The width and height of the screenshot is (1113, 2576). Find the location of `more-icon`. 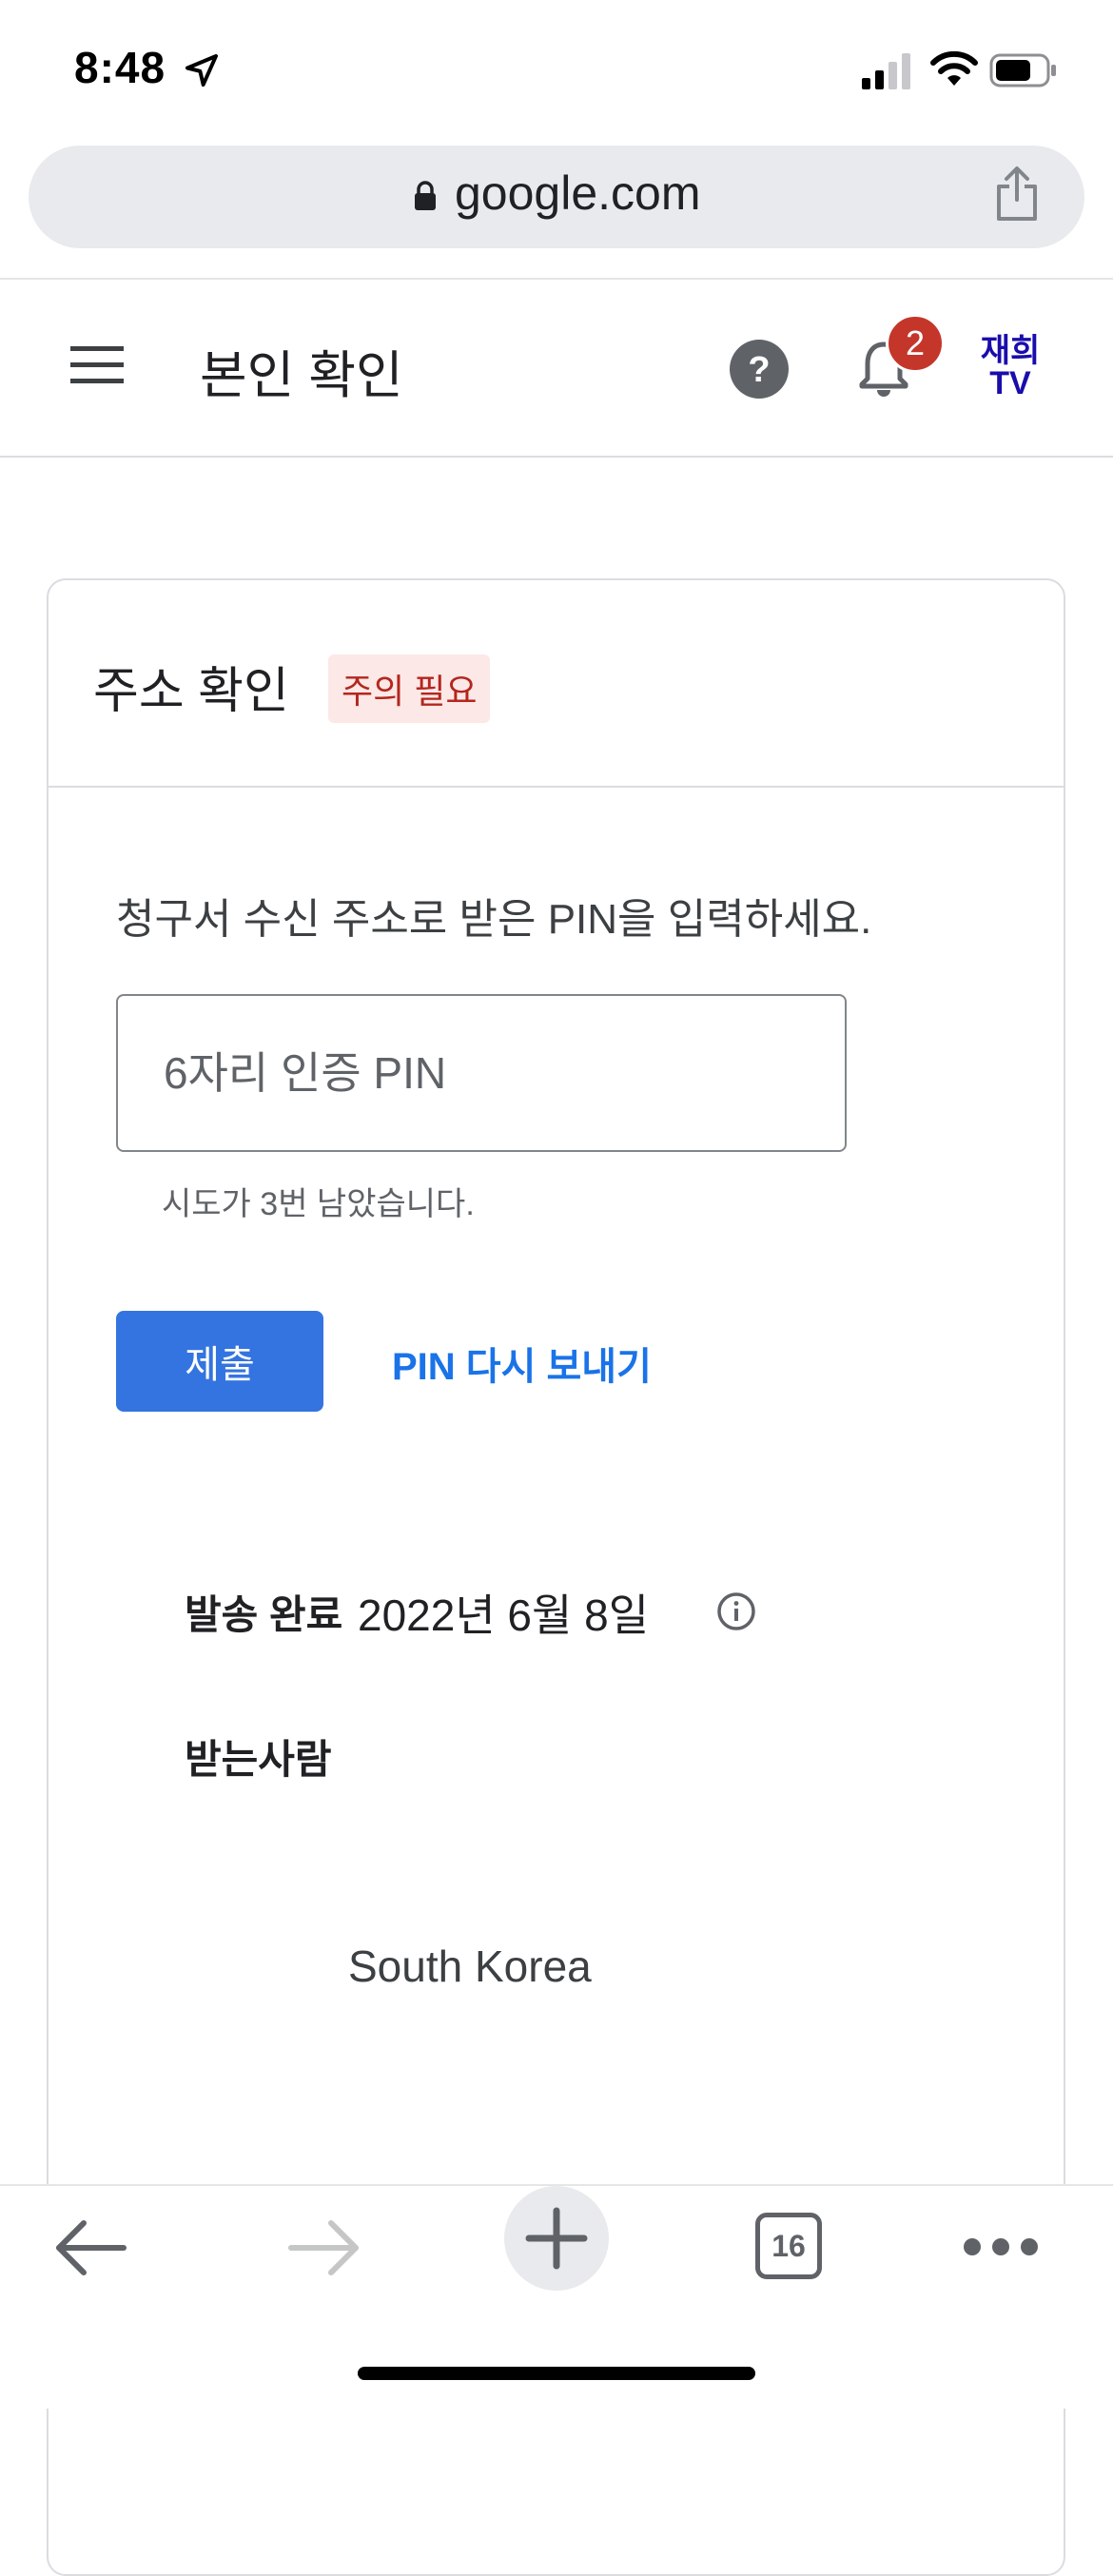

more-icon is located at coordinates (1001, 2247).